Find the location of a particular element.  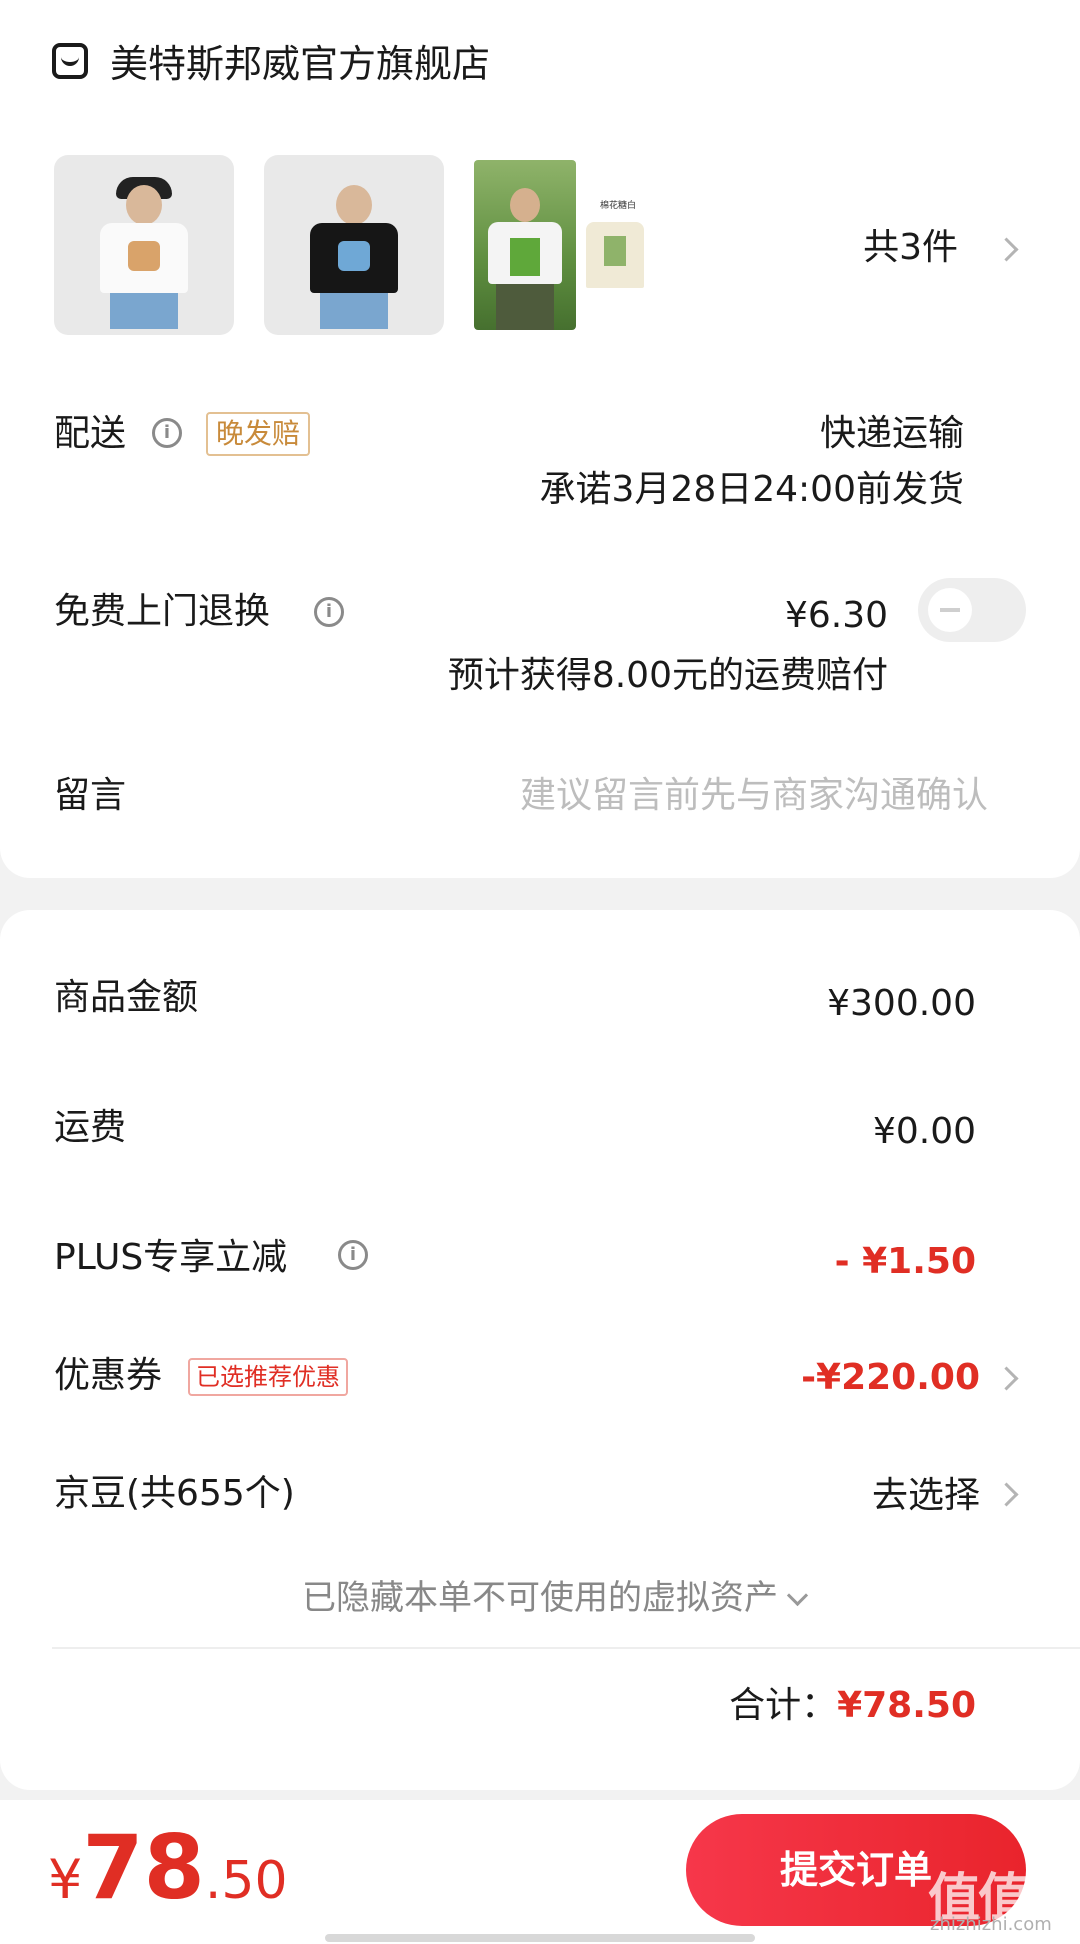

jd-beans-select: 去选择 is located at coordinates (926, 1496).